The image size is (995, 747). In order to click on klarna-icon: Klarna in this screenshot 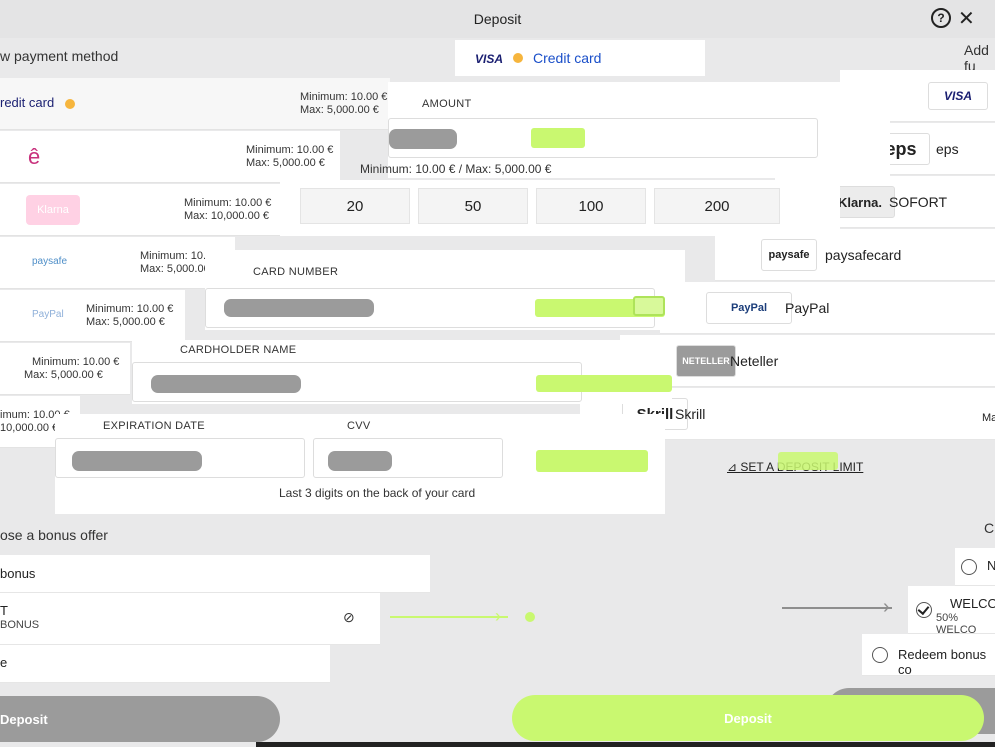, I will do `click(53, 210)`.